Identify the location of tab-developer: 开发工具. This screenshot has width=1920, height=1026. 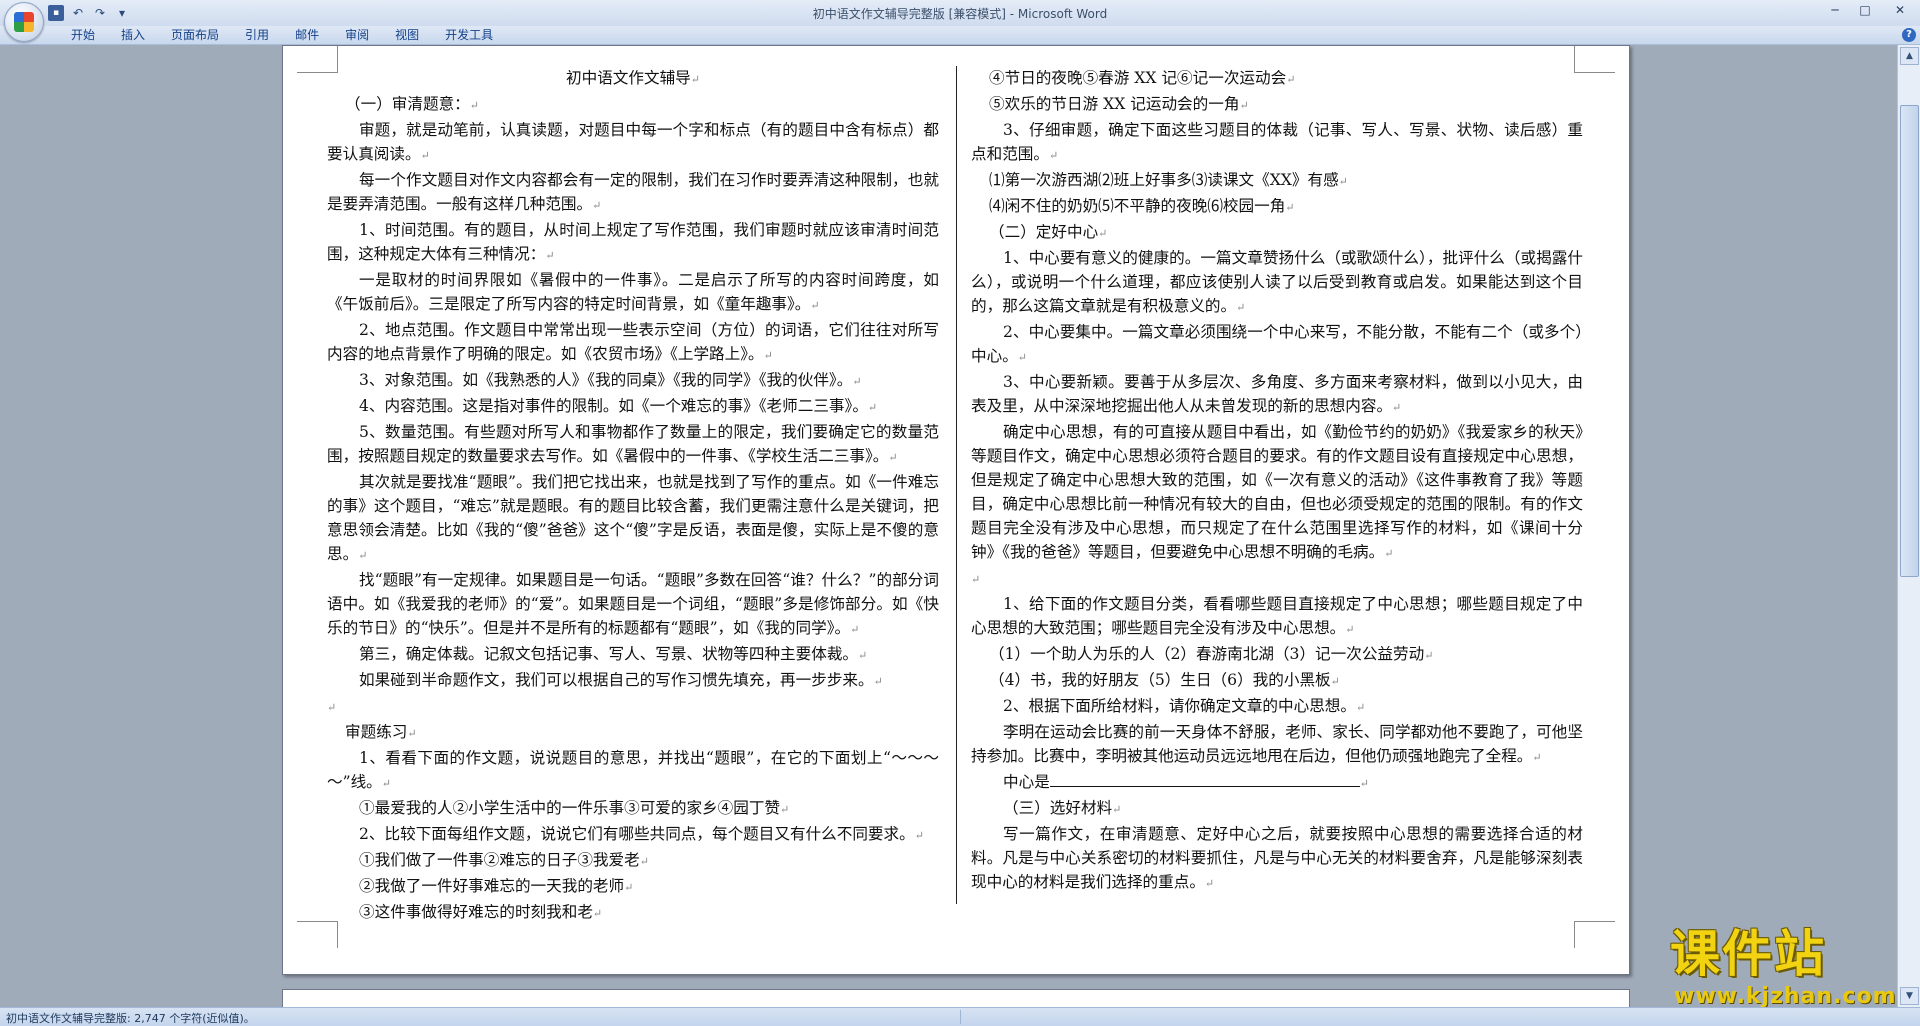
(469, 35).